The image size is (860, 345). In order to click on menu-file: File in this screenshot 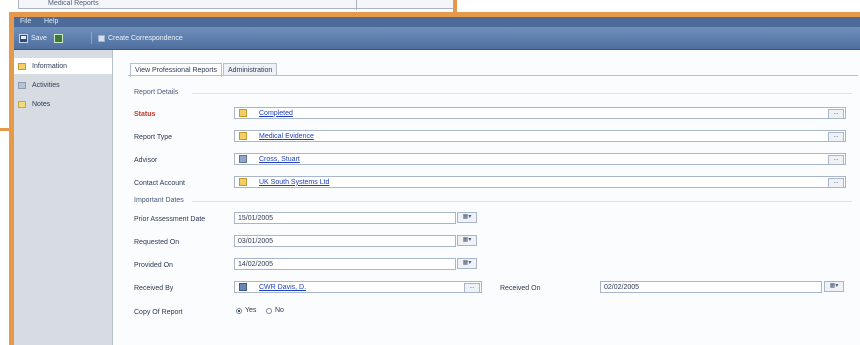, I will do `click(25, 22)`.